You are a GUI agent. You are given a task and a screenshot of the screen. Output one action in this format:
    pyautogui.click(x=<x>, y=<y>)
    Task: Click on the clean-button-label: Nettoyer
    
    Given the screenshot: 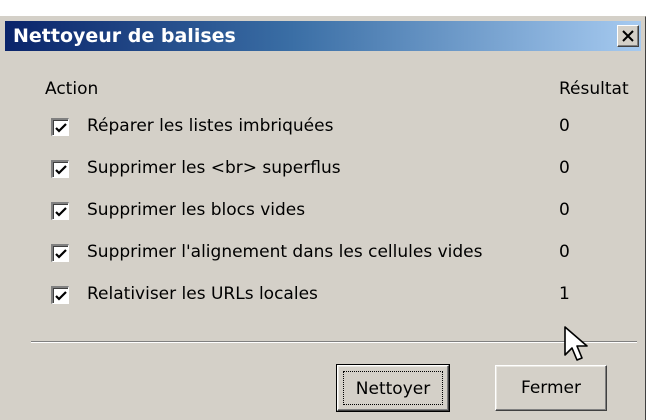 What is the action you would take?
    pyautogui.click(x=393, y=388)
    